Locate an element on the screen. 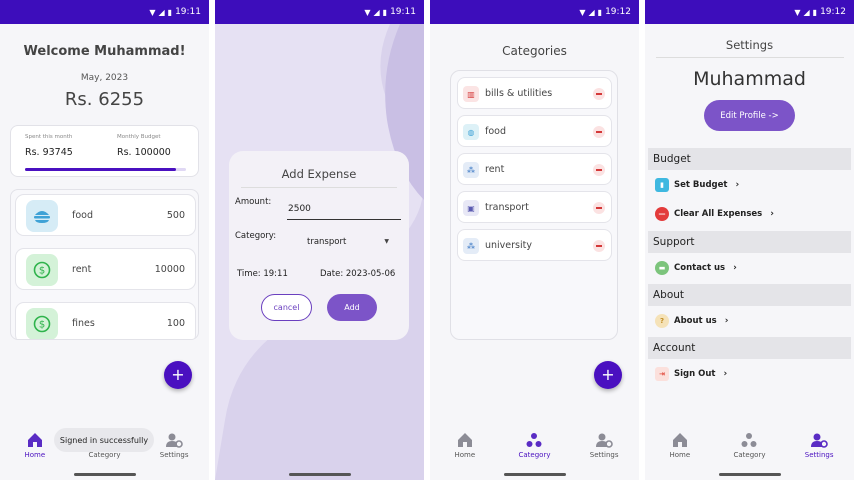 The image size is (854, 480). expense-amount: 100 is located at coordinates (175, 323).